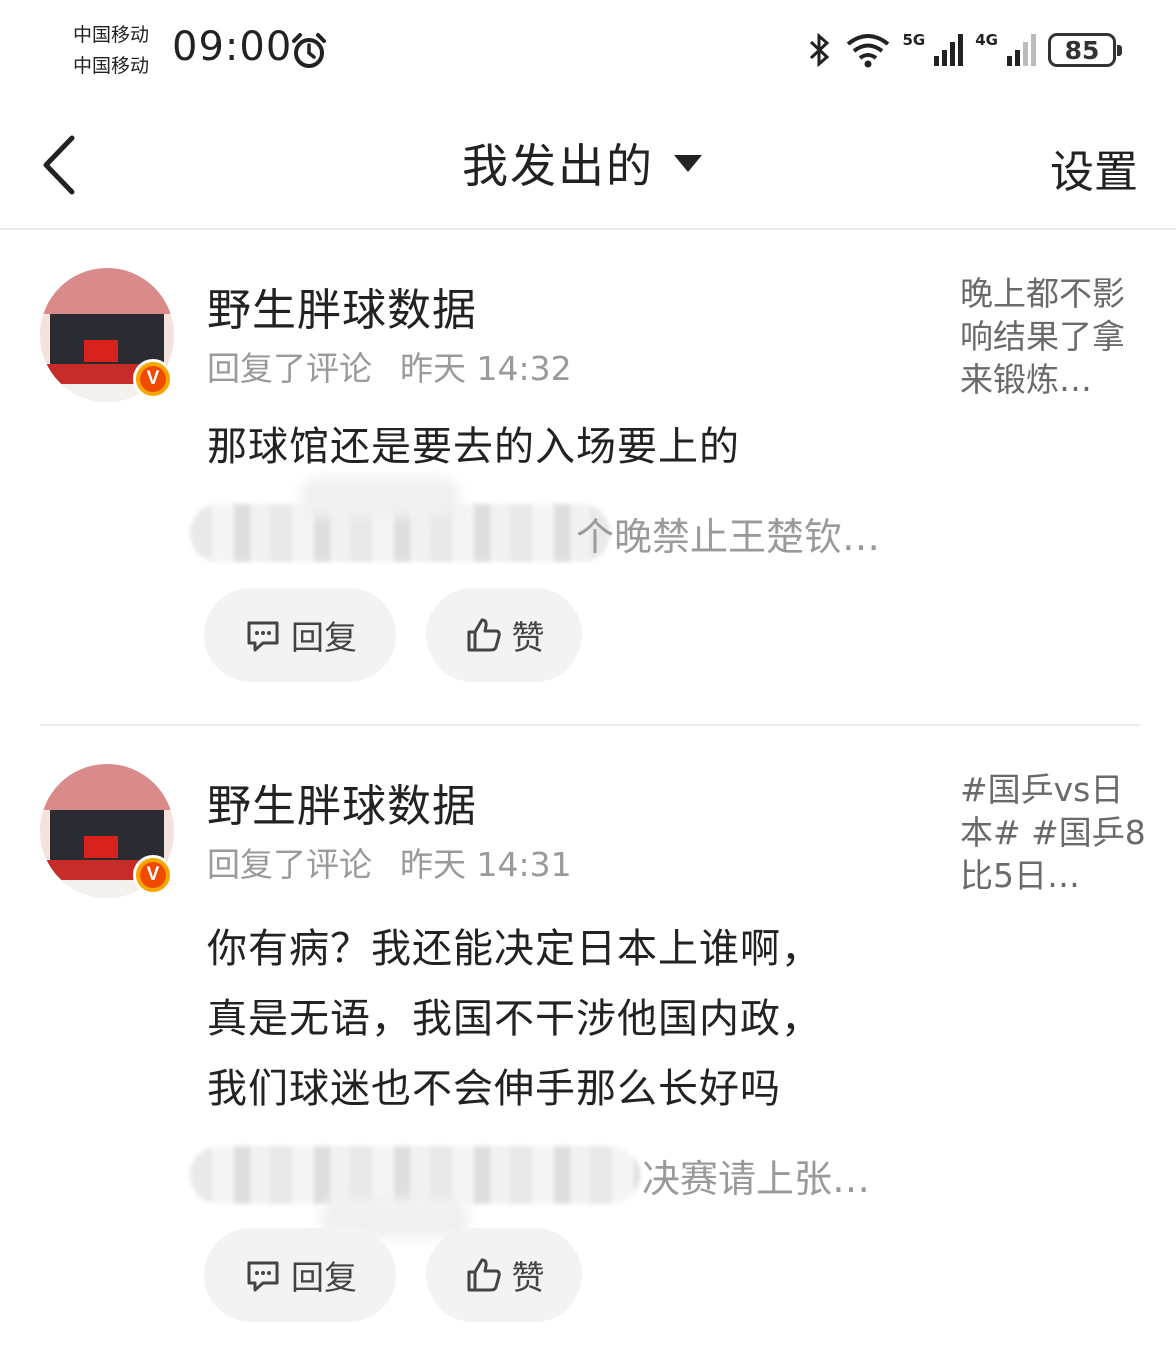 This screenshot has height=1354, width=1176. I want to click on divider, so click(590, 725).